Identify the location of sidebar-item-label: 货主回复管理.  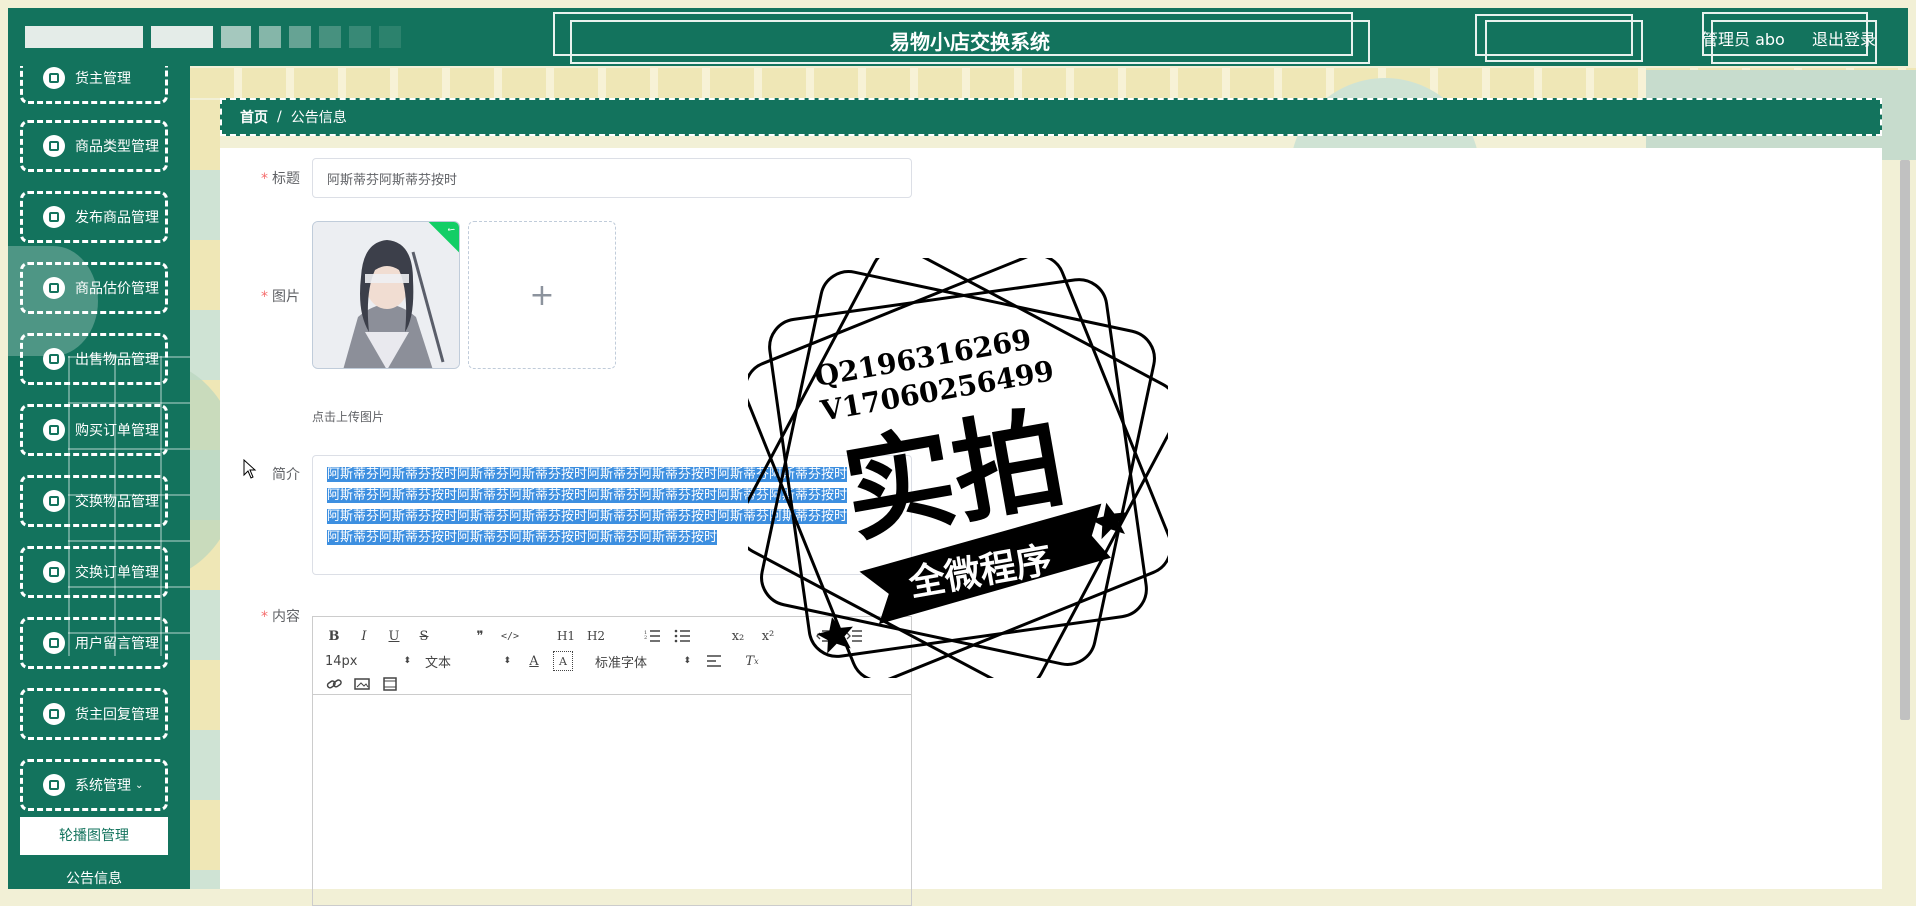
(117, 715).